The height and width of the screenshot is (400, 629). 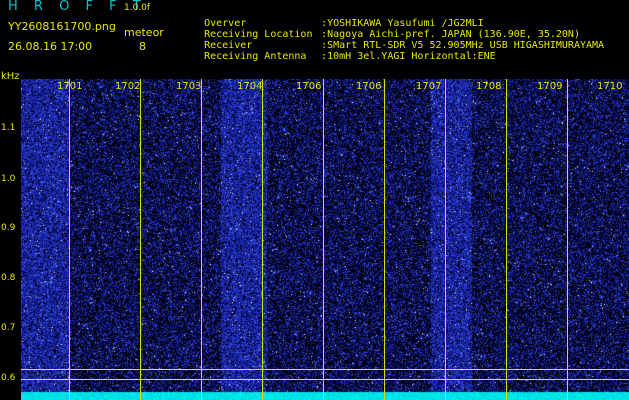 I want to click on frequency-tick-label: 0.9, so click(x=8, y=228).